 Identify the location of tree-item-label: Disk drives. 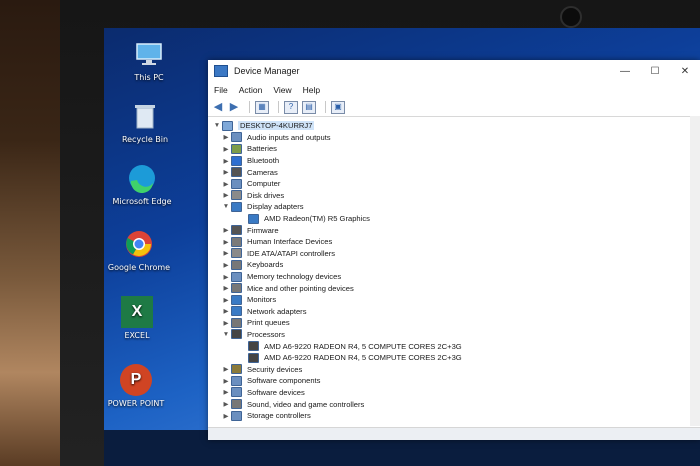
(266, 195).